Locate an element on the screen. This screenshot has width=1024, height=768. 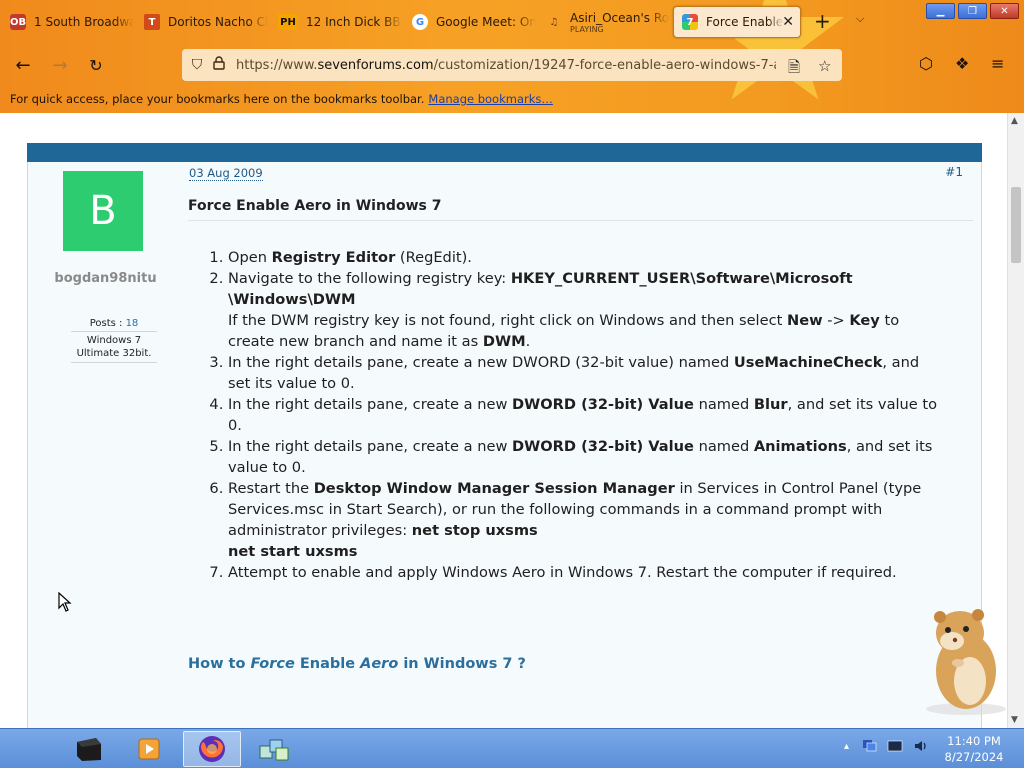
taskbar-network-app-icon is located at coordinates (274, 749).